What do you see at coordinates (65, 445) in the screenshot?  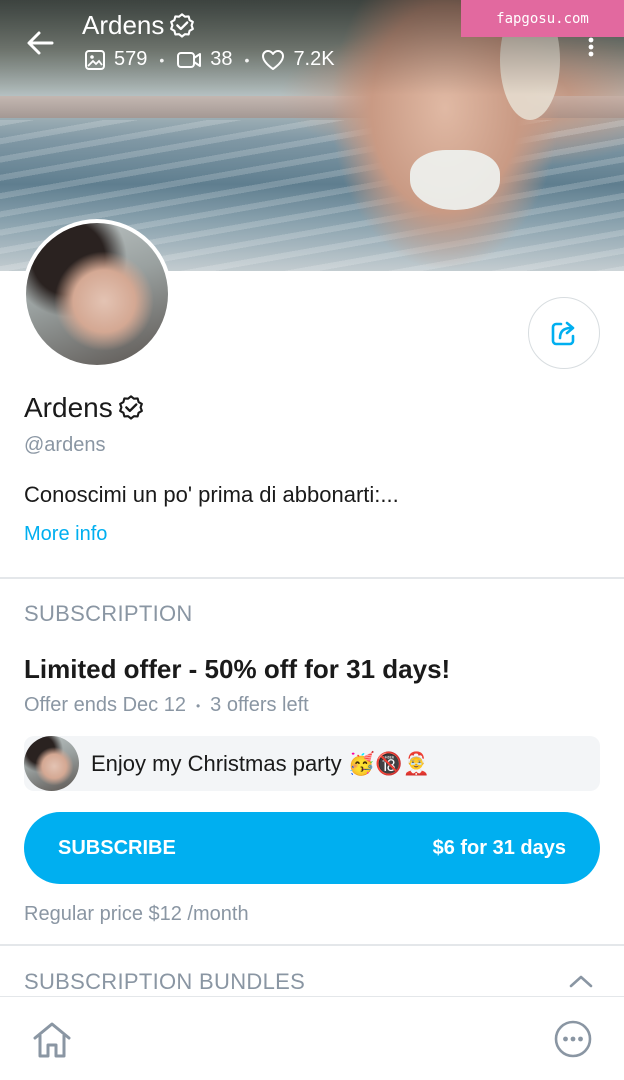 I see `profile-handle: @ardens` at bounding box center [65, 445].